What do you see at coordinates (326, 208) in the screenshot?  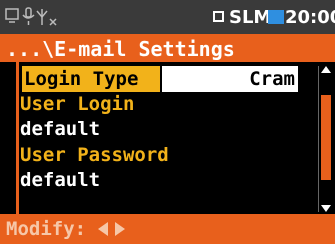 I see `scroll-down-icon` at bounding box center [326, 208].